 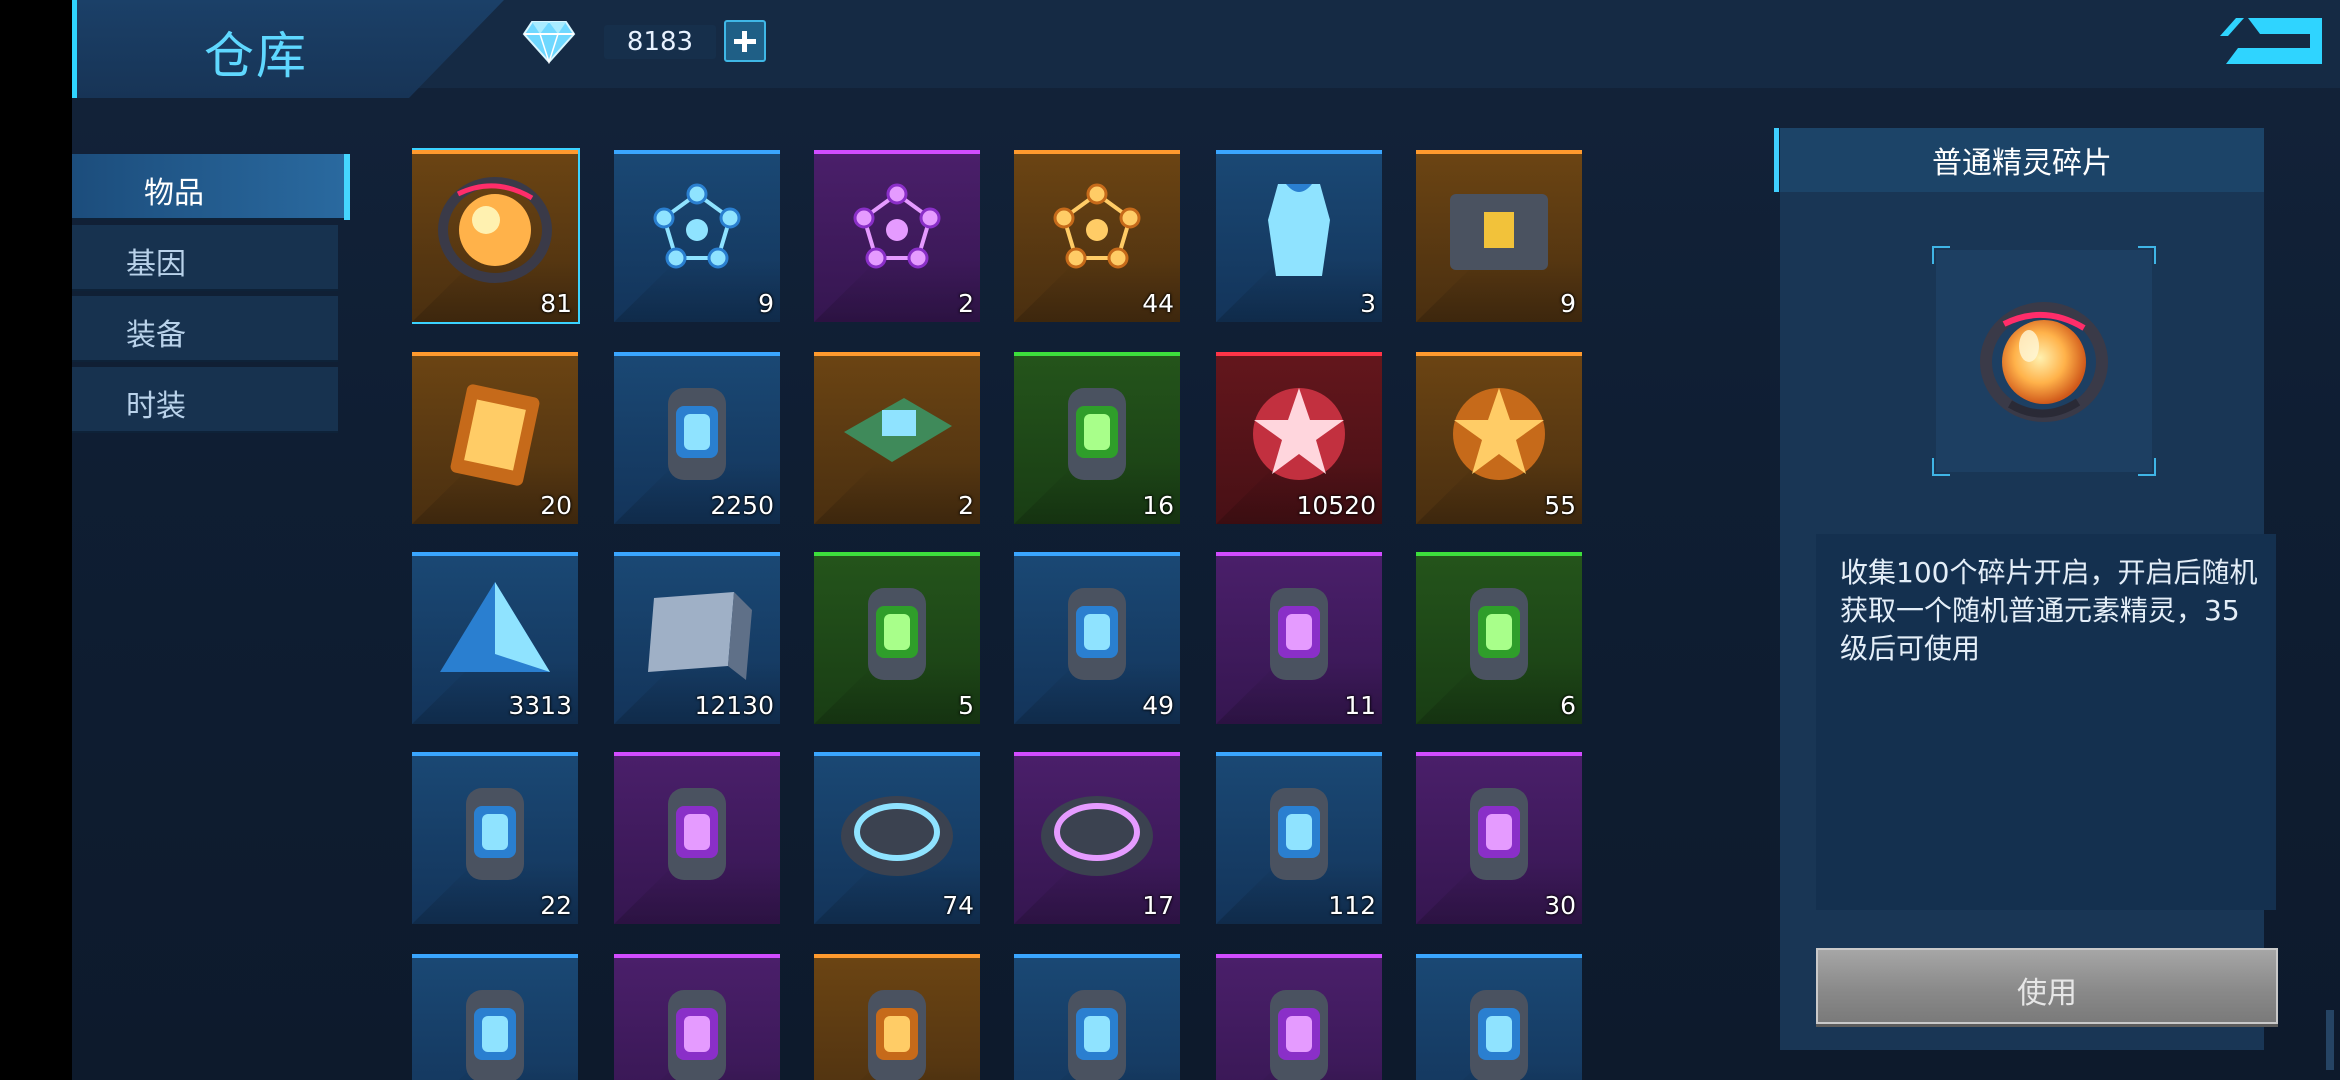 I want to click on add-diamond-button, so click(x=745, y=41).